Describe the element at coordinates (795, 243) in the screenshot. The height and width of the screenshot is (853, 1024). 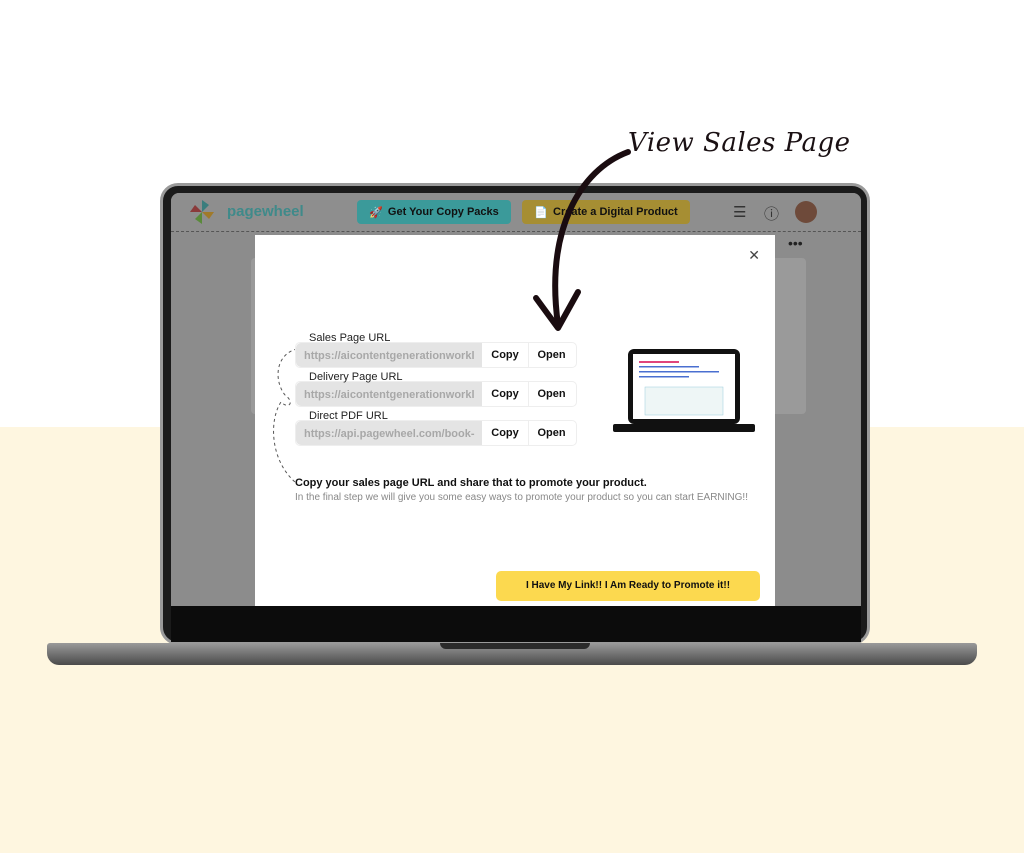
I see `more-icon: •••` at that location.